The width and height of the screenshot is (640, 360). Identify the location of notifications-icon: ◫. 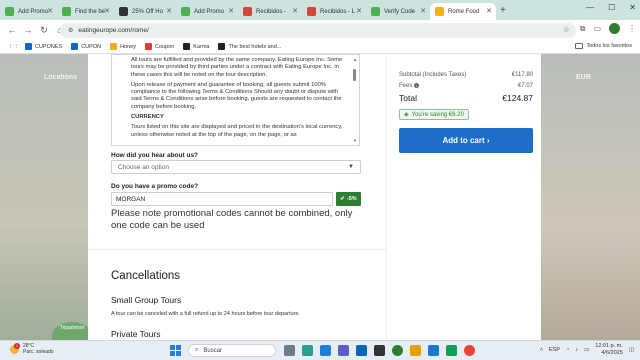
(631, 350).